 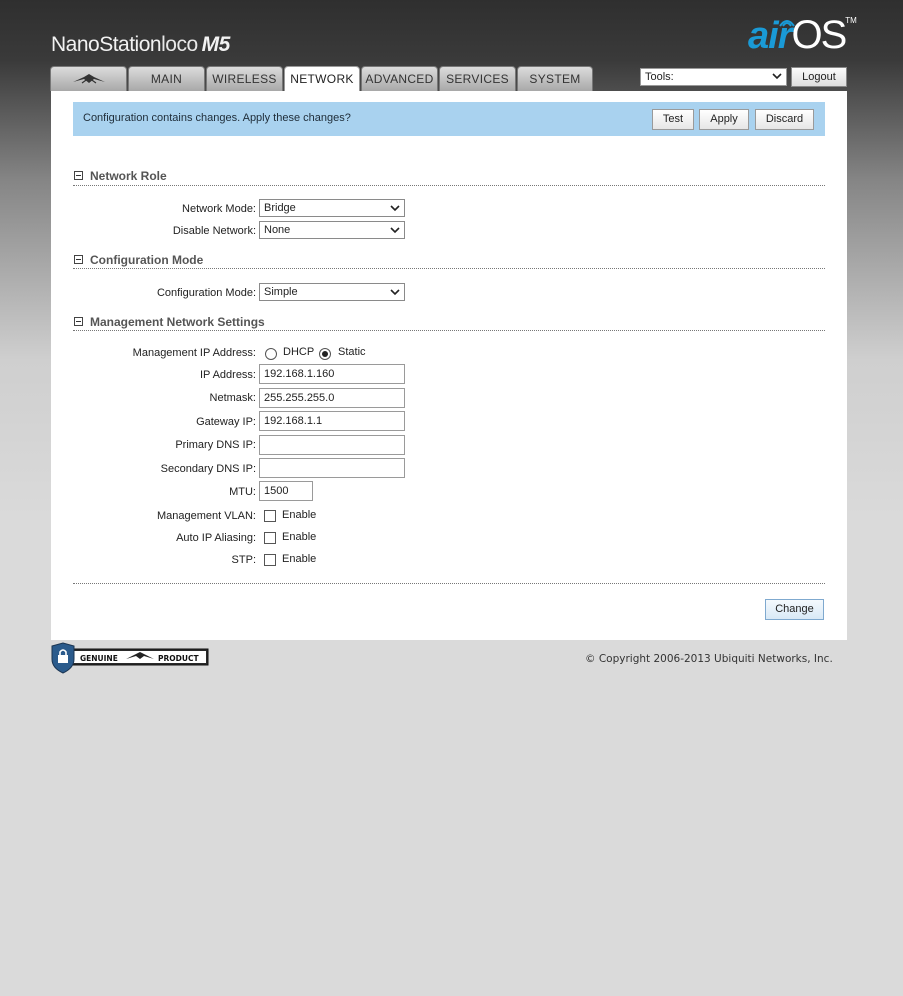 What do you see at coordinates (206, 293) in the screenshot?
I see `configuration-mode-label: Configuration Mode:` at bounding box center [206, 293].